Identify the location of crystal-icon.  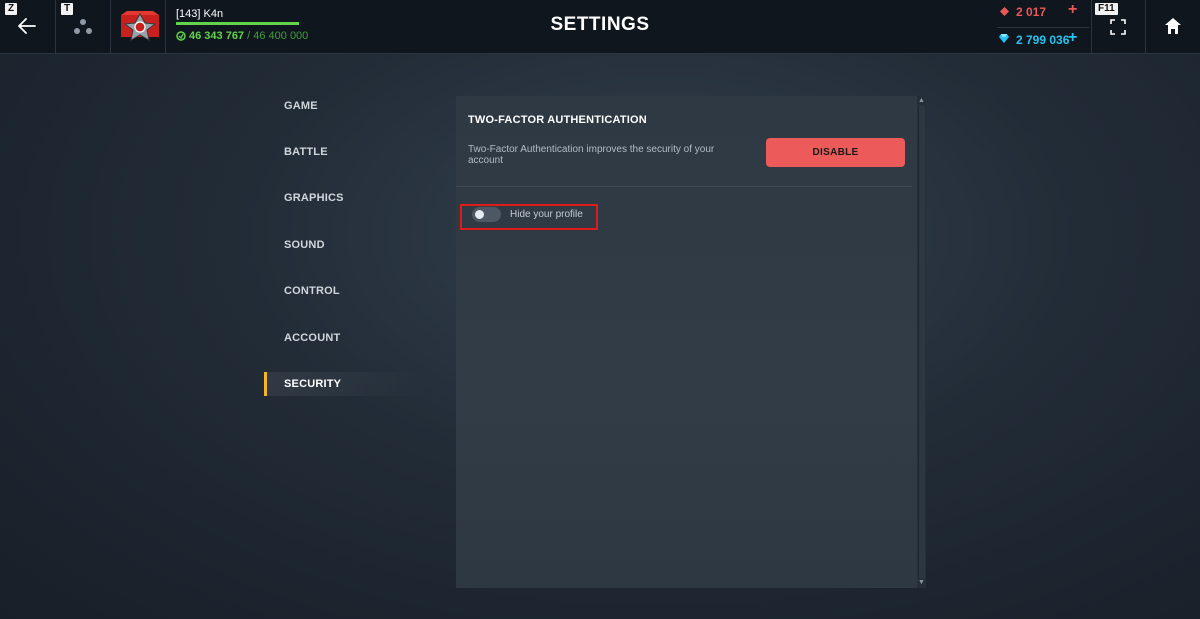
(1004, 38).